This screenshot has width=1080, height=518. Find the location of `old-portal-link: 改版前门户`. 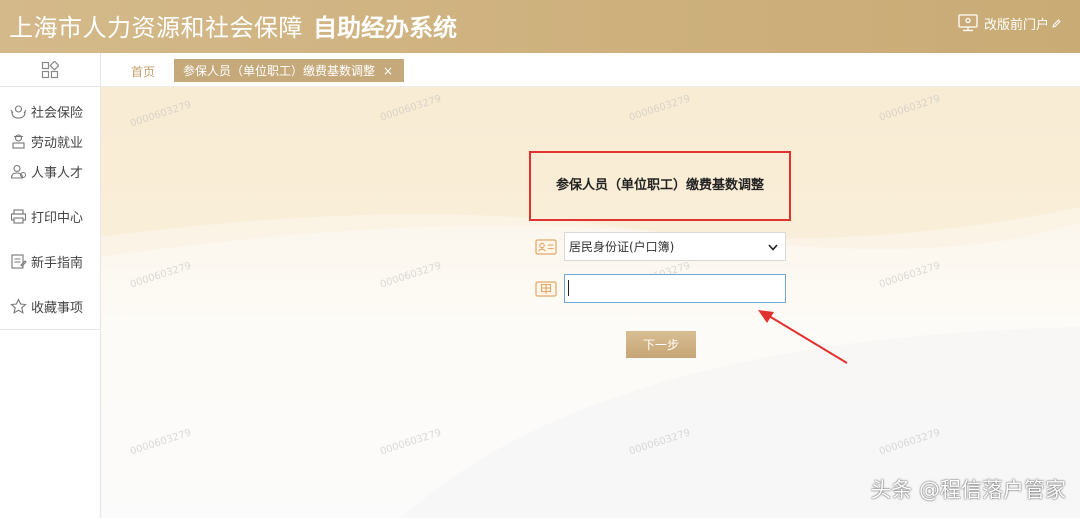

old-portal-link: 改版前门户 is located at coordinates (1010, 23).